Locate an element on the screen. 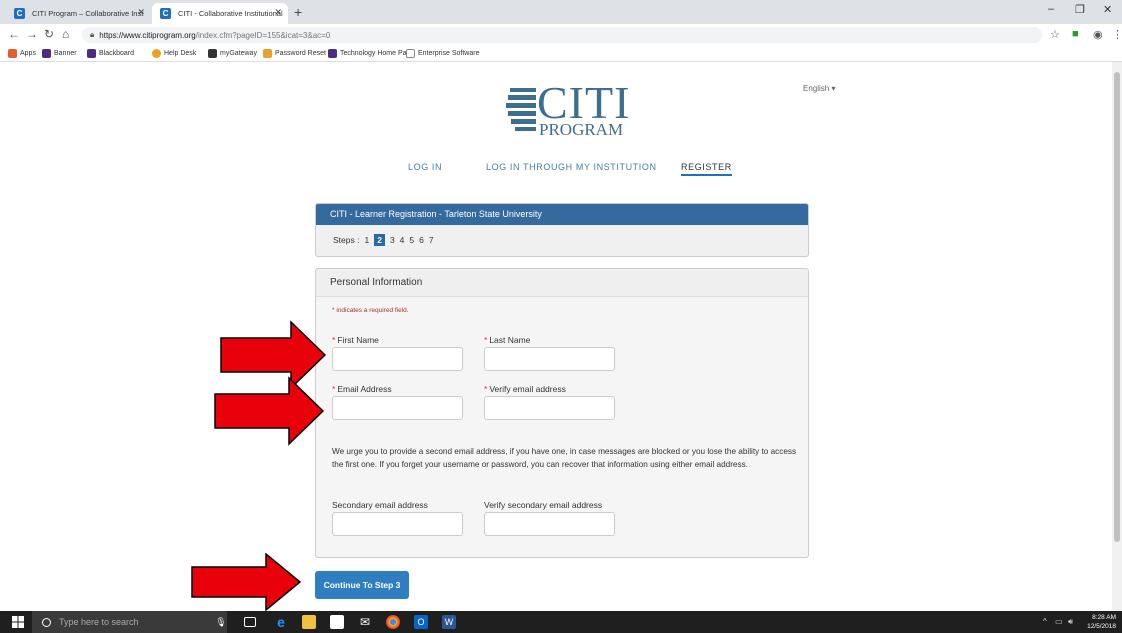 This screenshot has height=633, width=1122. store-icon is located at coordinates (337, 622).